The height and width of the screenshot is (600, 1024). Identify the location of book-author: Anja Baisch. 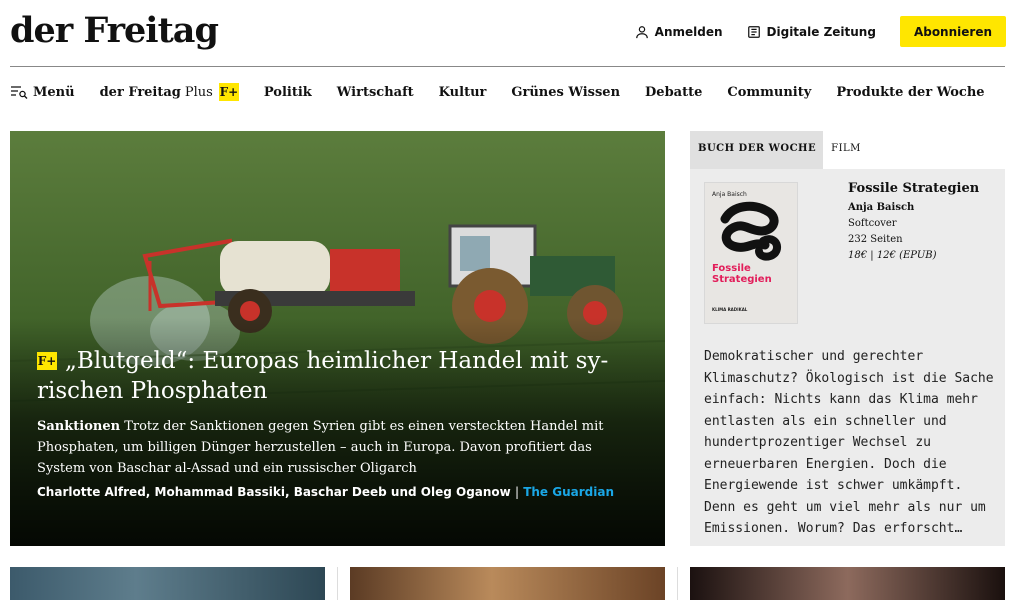
(881, 207).